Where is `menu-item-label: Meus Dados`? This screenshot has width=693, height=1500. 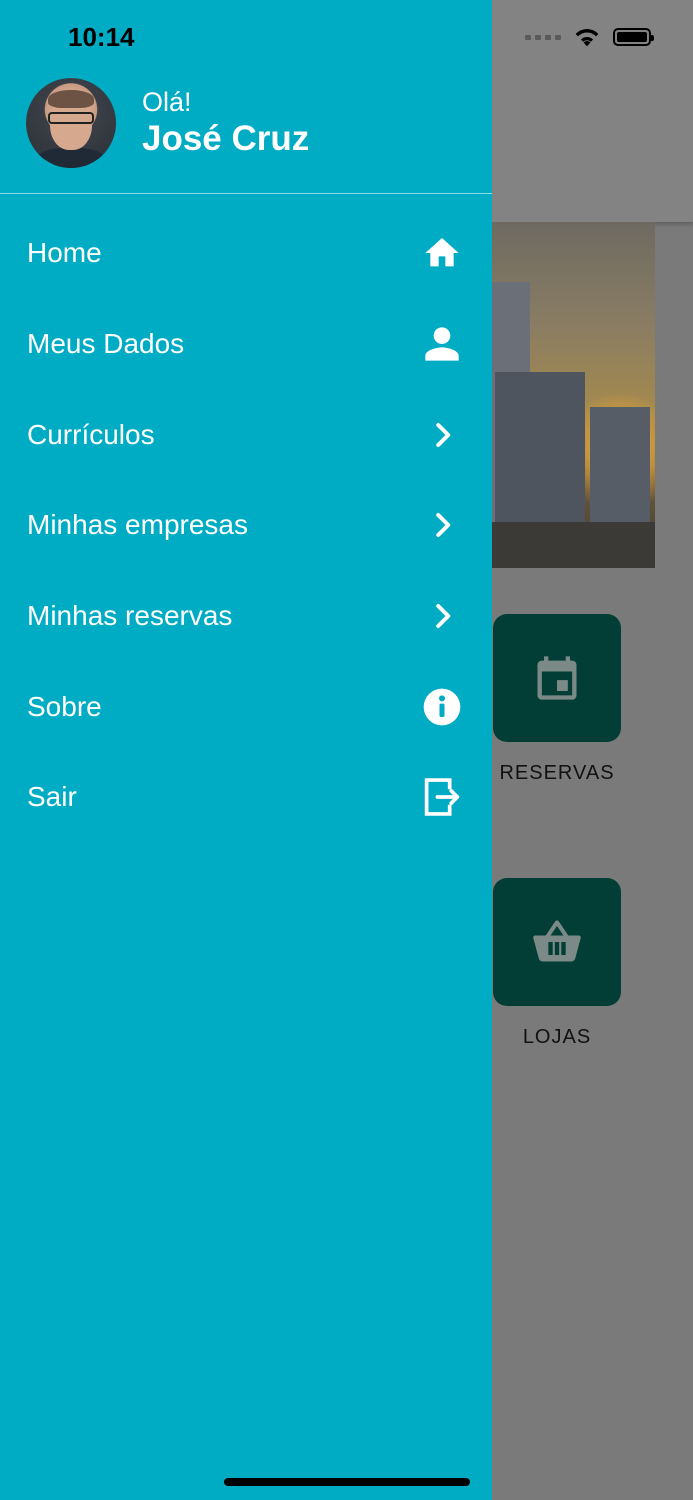 menu-item-label: Meus Dados is located at coordinates (106, 344).